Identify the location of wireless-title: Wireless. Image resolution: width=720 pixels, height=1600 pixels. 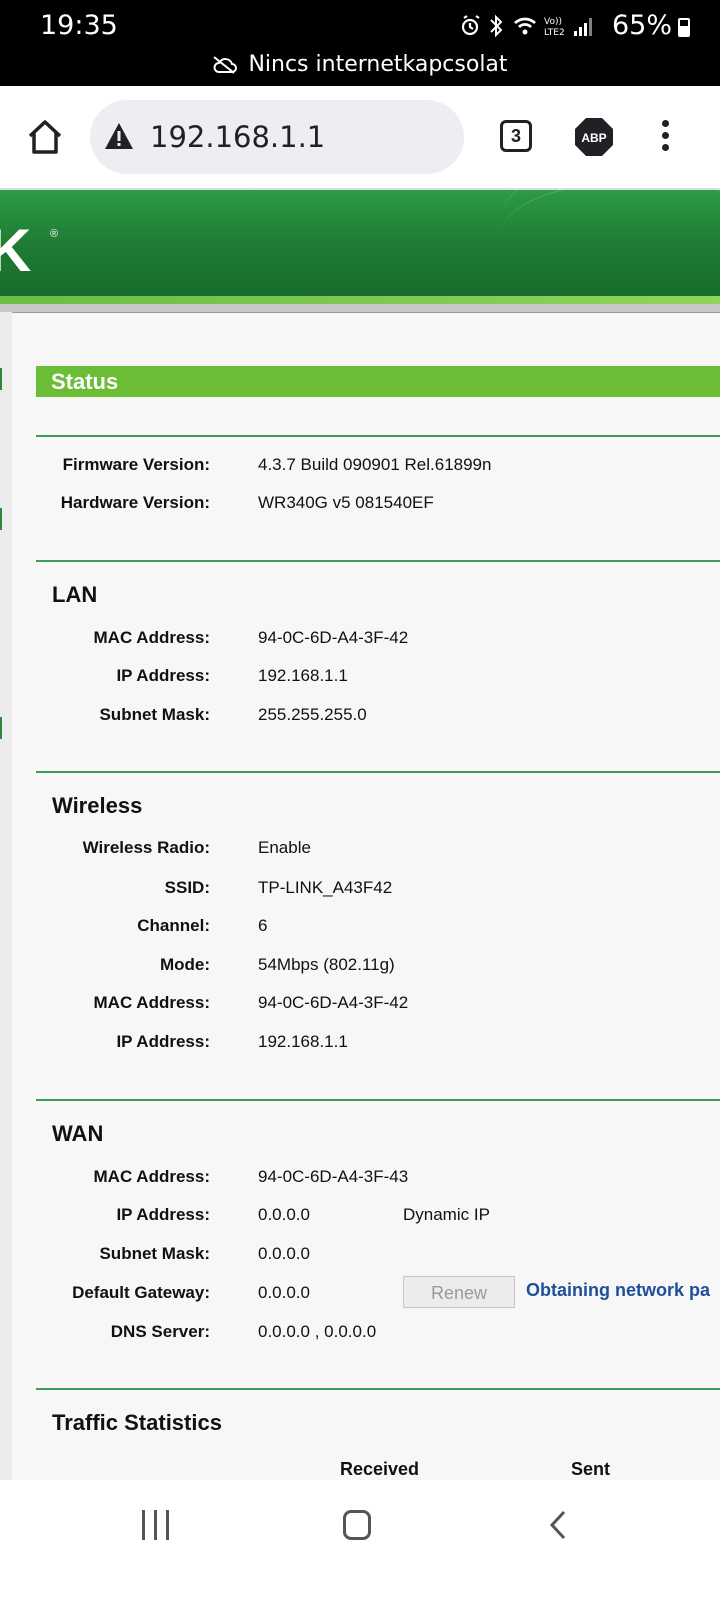
(97, 805).